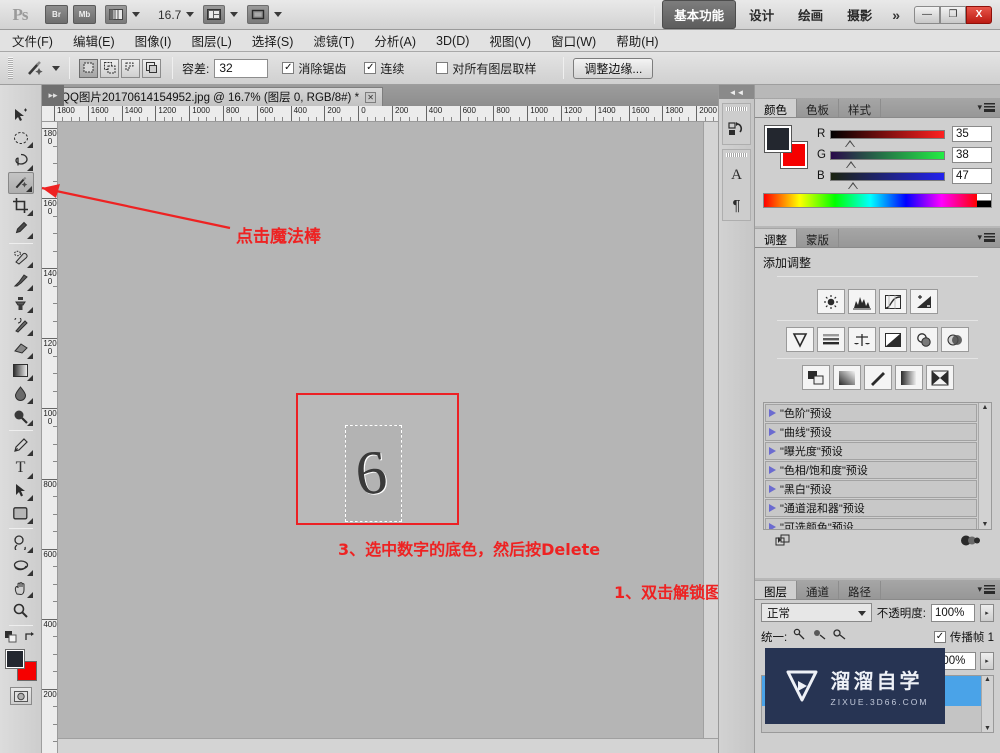 This screenshot has width=1000, height=753. What do you see at coordinates (370, 68) in the screenshot?
I see `contiguous-checkbox: ✓` at bounding box center [370, 68].